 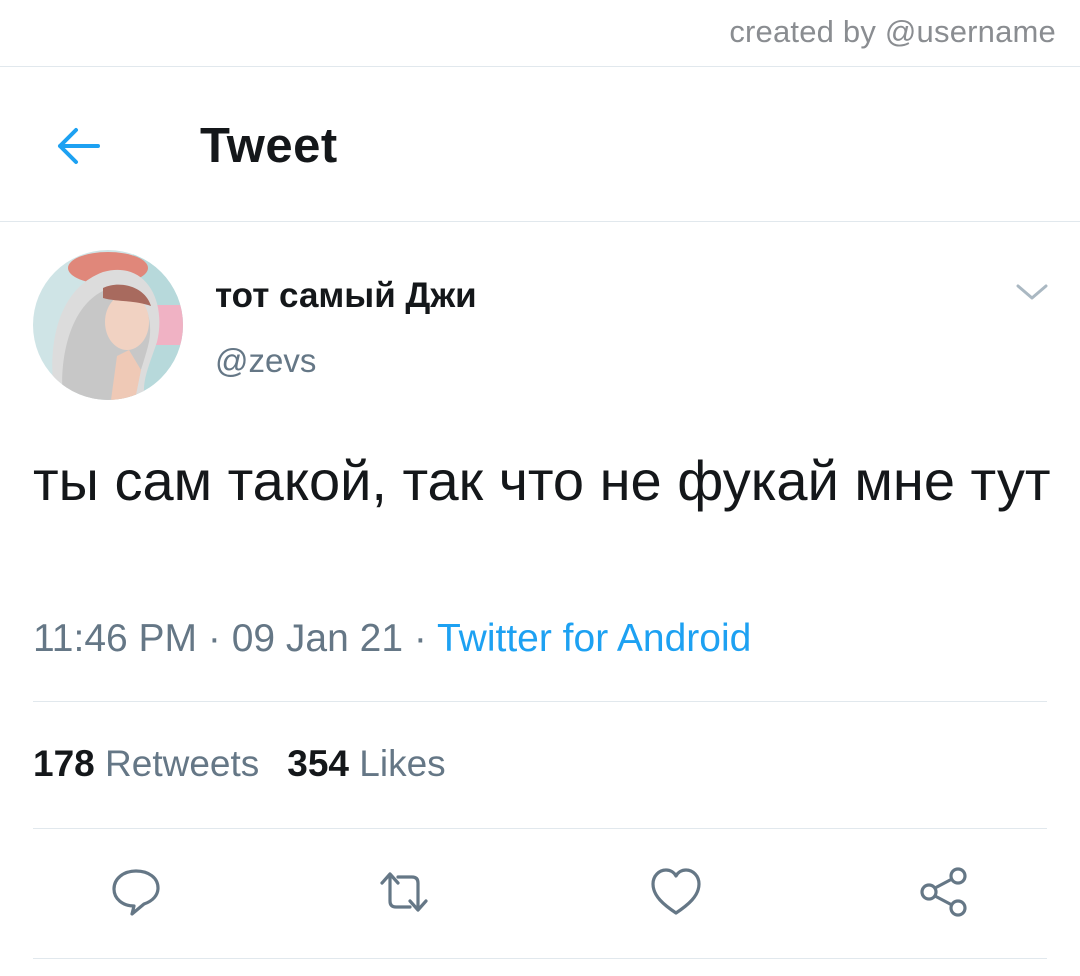 I want to click on share-icon, so click(x=943, y=892).